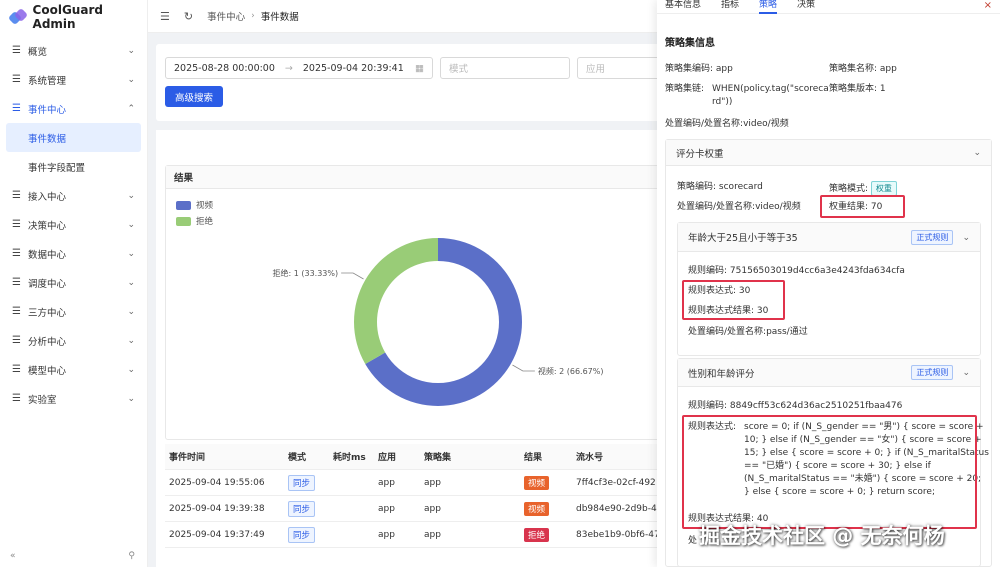  I want to click on field-value: video/视频, so click(766, 124).